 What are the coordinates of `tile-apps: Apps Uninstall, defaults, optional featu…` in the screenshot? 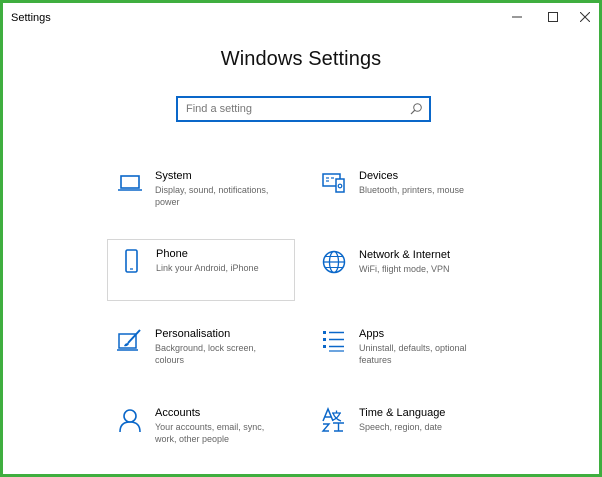 It's located at (405, 351).